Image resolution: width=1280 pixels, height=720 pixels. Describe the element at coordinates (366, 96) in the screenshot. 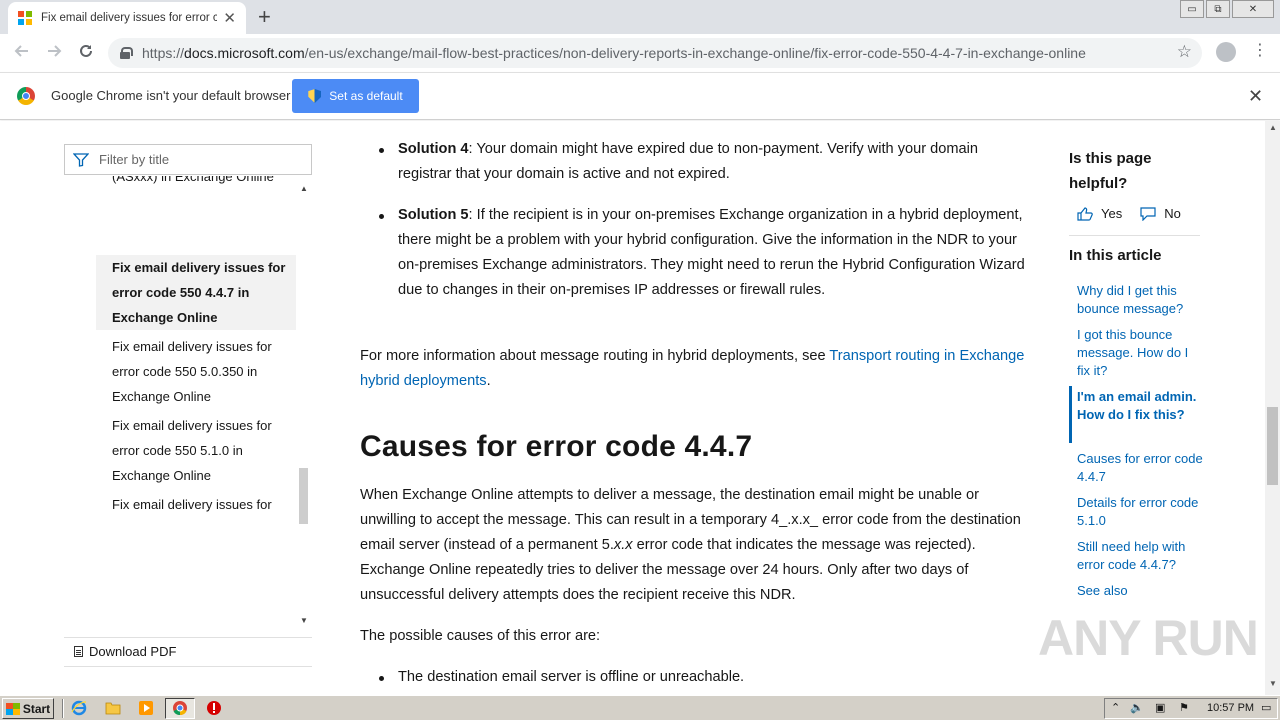

I see `set-as-default-label: Set as default` at that location.